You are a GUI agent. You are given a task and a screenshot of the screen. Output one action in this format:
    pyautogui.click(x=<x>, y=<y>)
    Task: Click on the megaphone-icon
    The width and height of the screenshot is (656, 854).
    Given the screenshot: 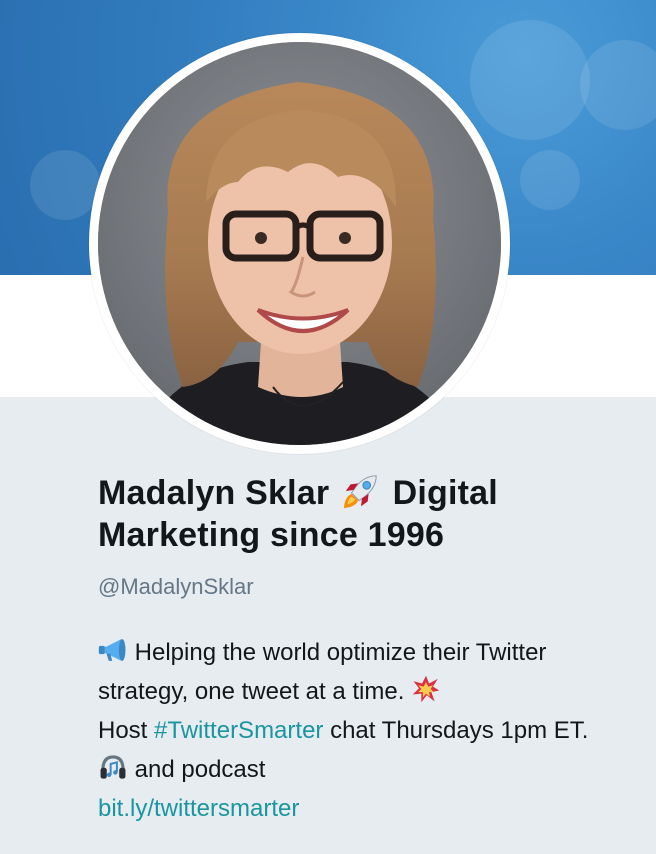 What is the action you would take?
    pyautogui.click(x=112, y=650)
    